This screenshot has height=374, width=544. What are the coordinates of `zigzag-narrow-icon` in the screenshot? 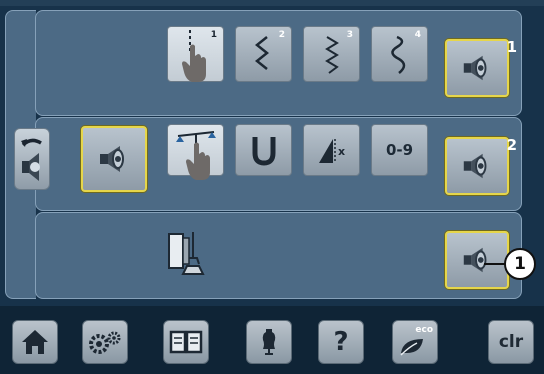 It's located at (261, 53).